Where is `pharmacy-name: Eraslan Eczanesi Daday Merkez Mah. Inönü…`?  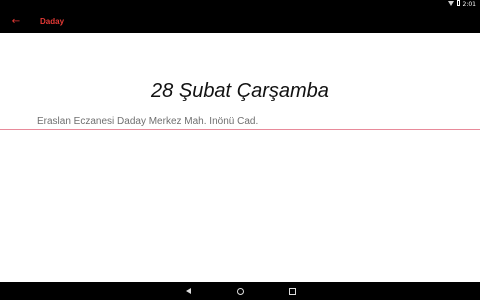
pharmacy-name: Eraslan Eczanesi Daday Merkez Mah. Inönü… is located at coordinates (148, 121).